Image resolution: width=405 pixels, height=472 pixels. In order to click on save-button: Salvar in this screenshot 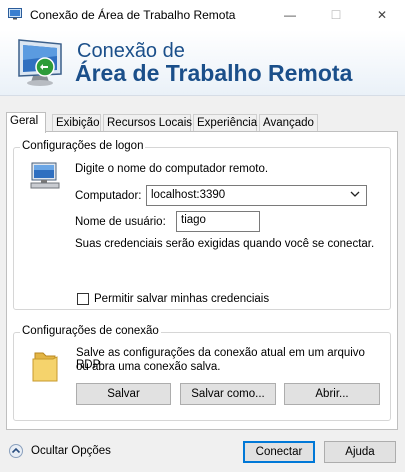, I will do `click(123, 394)`.